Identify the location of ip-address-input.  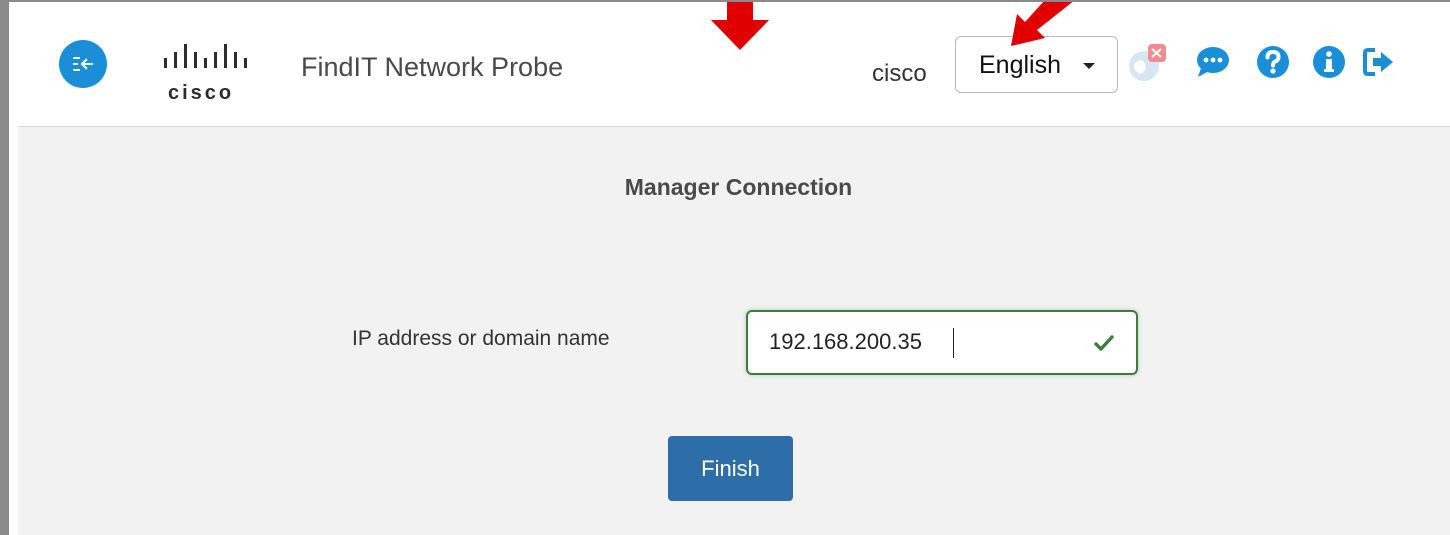
(919, 342).